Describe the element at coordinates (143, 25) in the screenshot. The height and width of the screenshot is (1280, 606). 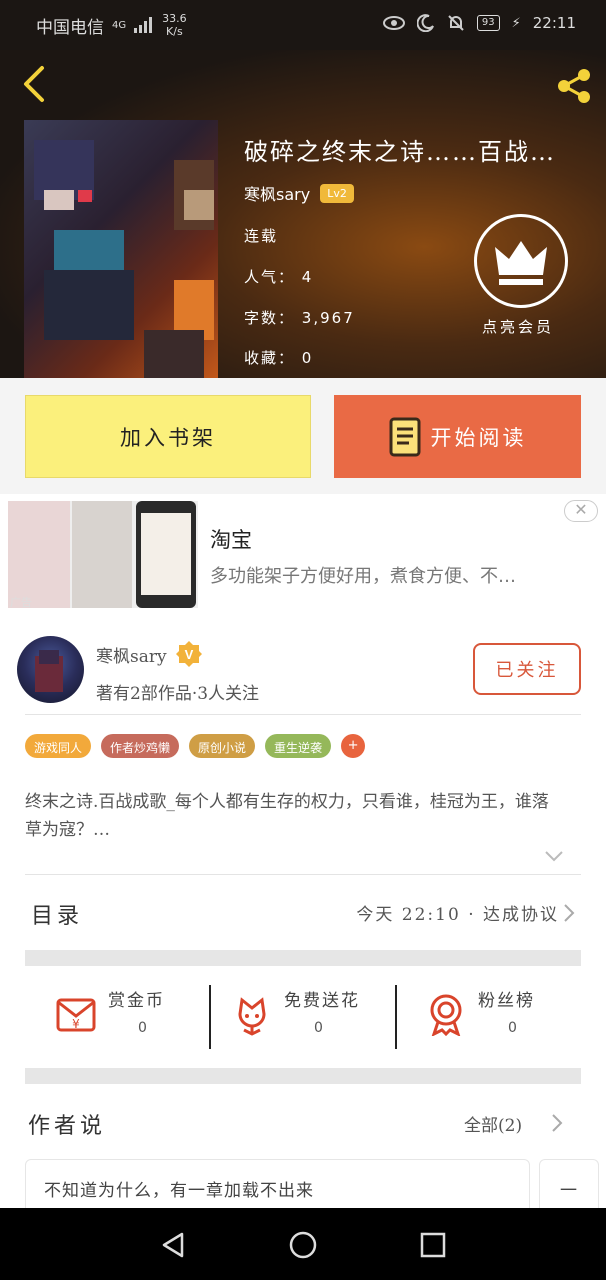
I see `signal-icon` at that location.